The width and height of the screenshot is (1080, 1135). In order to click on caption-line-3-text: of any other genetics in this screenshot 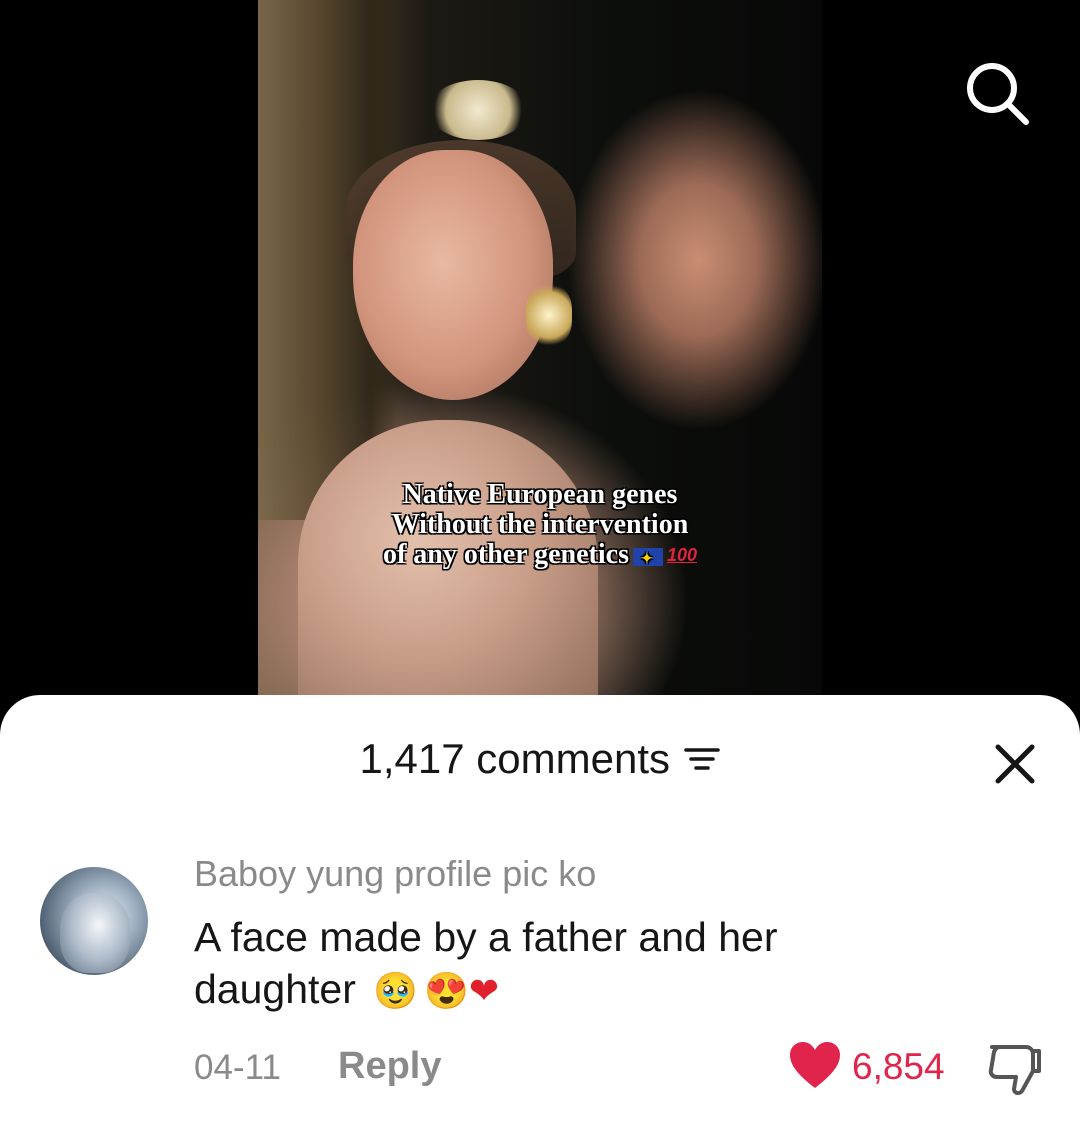, I will do `click(505, 554)`.